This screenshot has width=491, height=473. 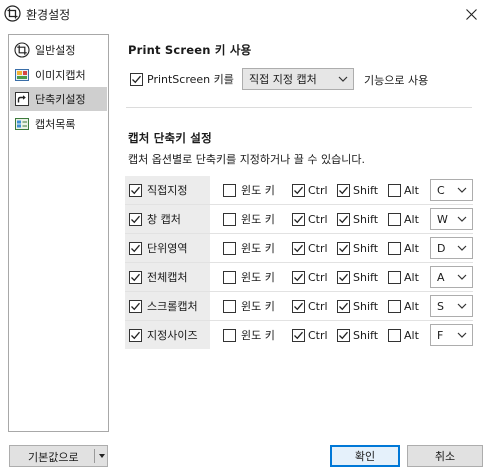 I want to click on sidebar-item-image-capture: 이미지캡처, so click(x=58, y=75).